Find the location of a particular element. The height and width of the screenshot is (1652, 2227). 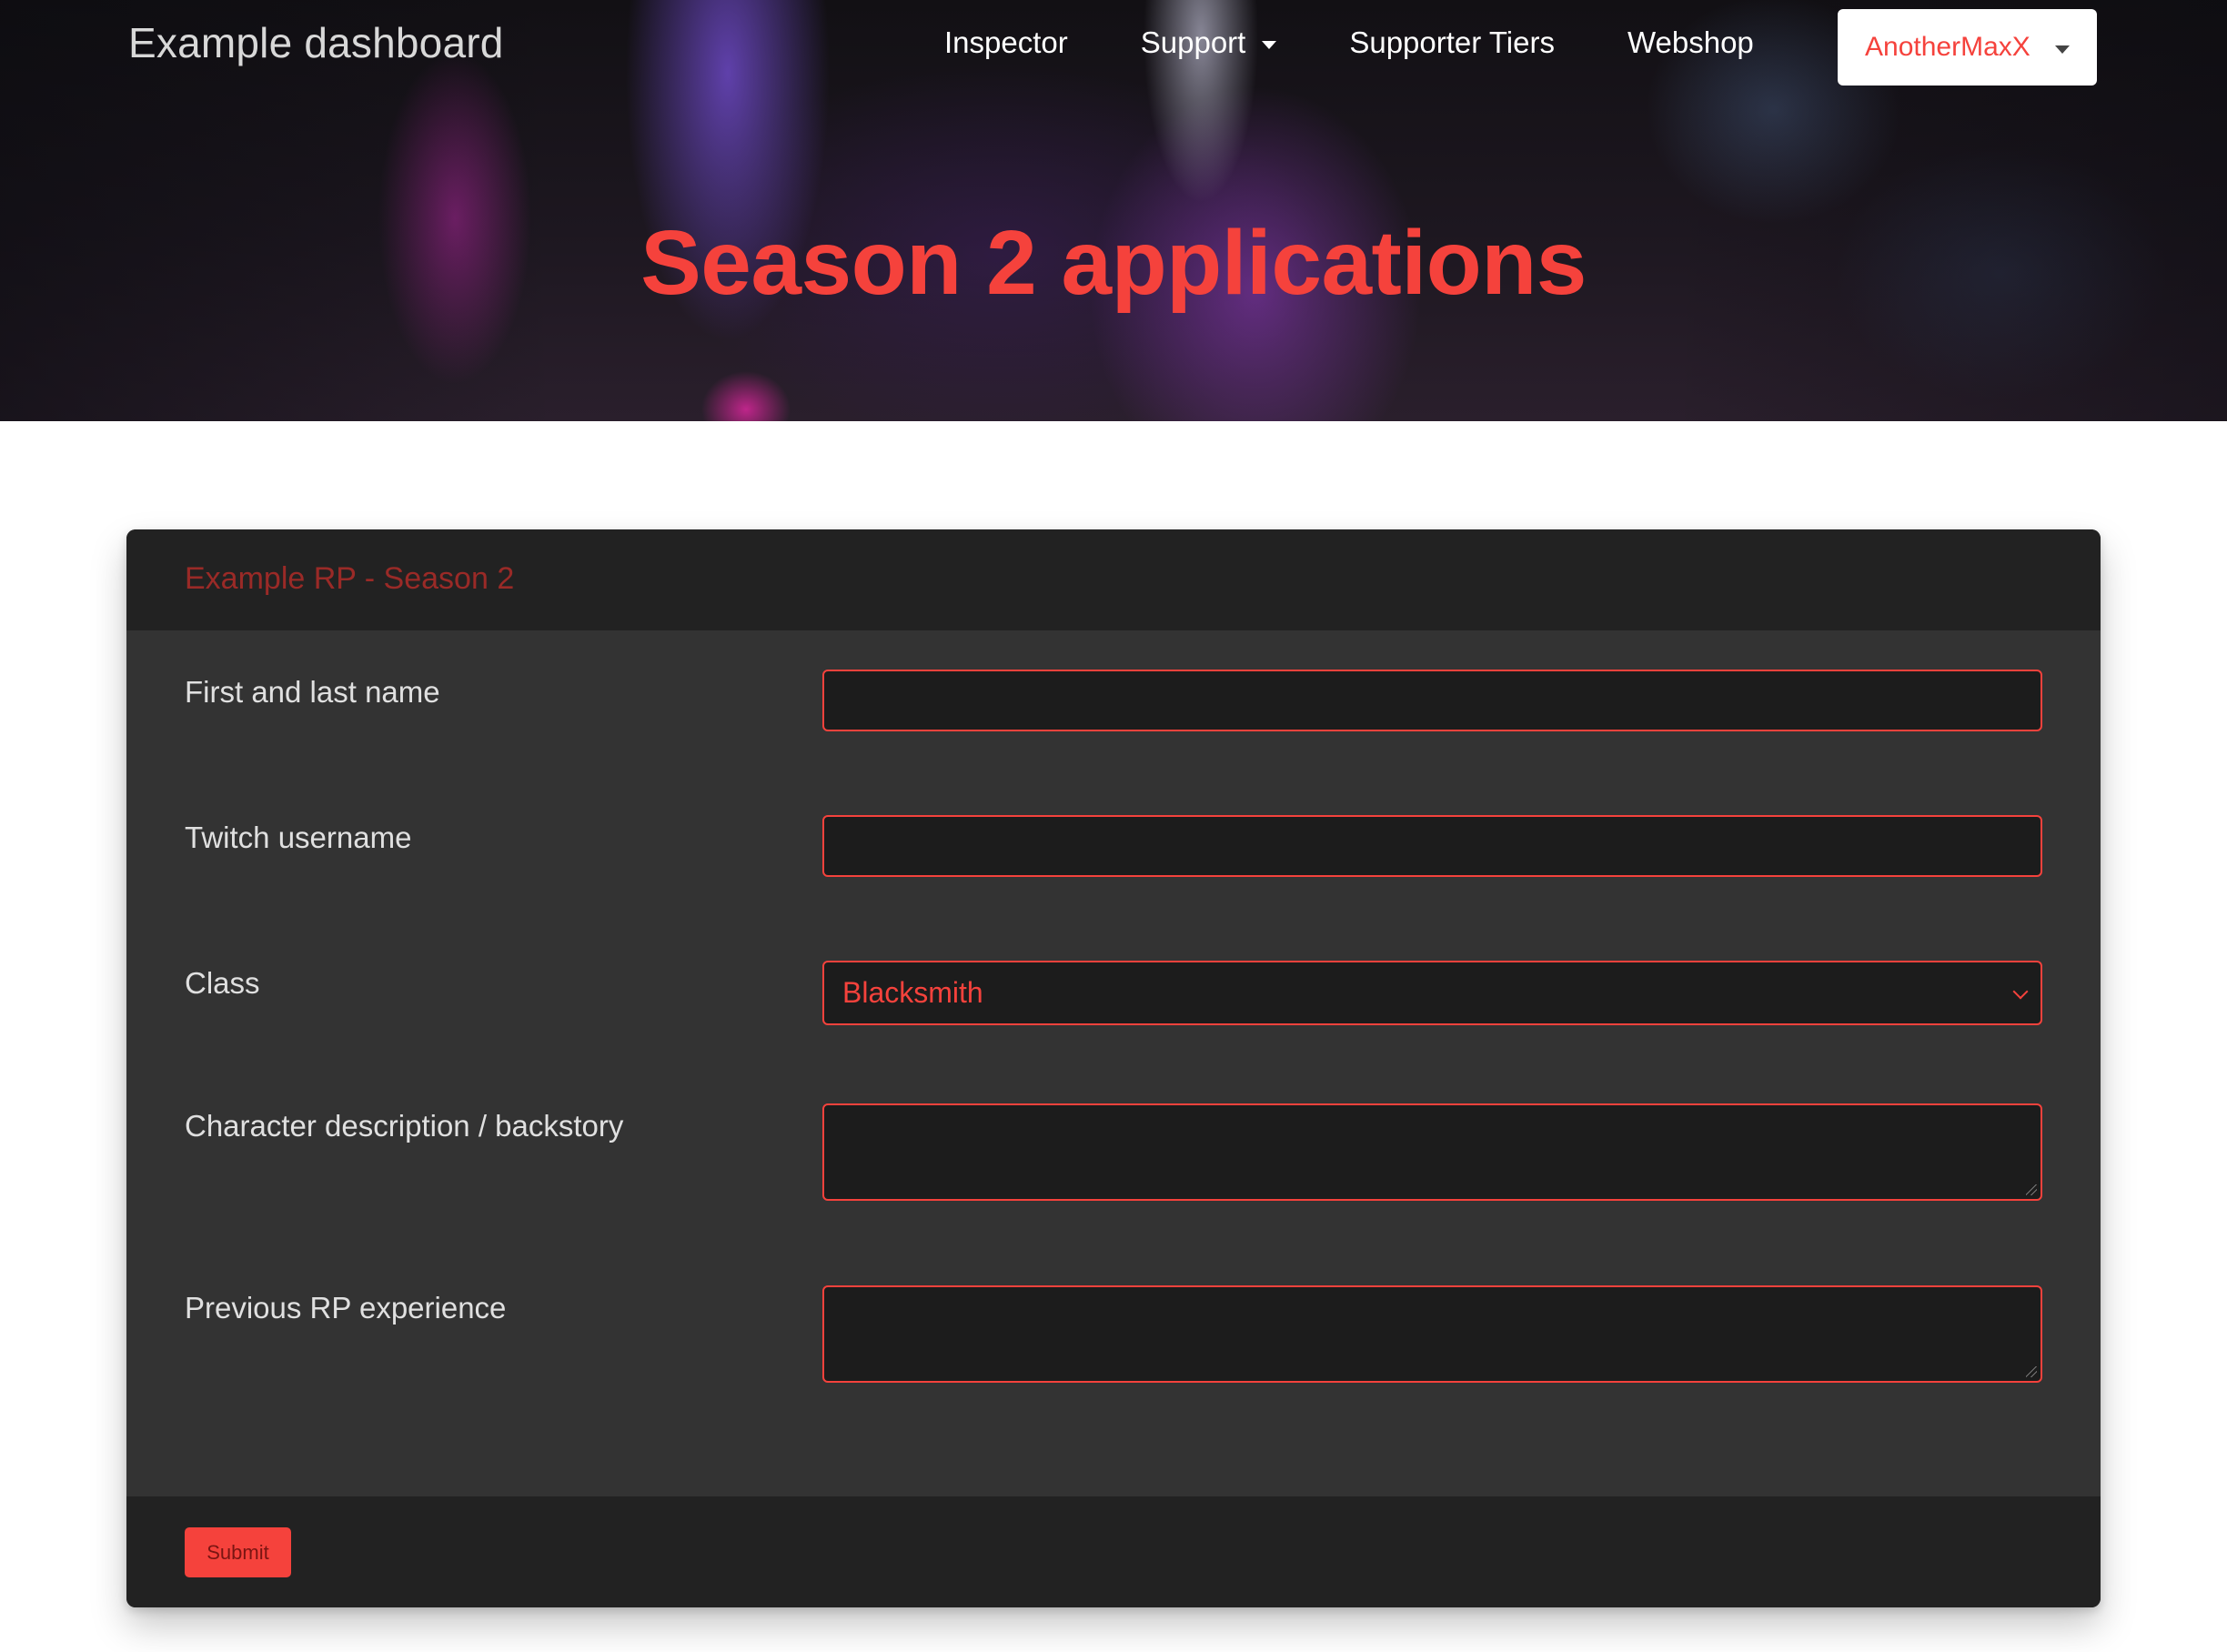

card-header: Example RP - Season 2 is located at coordinates (1113, 579).